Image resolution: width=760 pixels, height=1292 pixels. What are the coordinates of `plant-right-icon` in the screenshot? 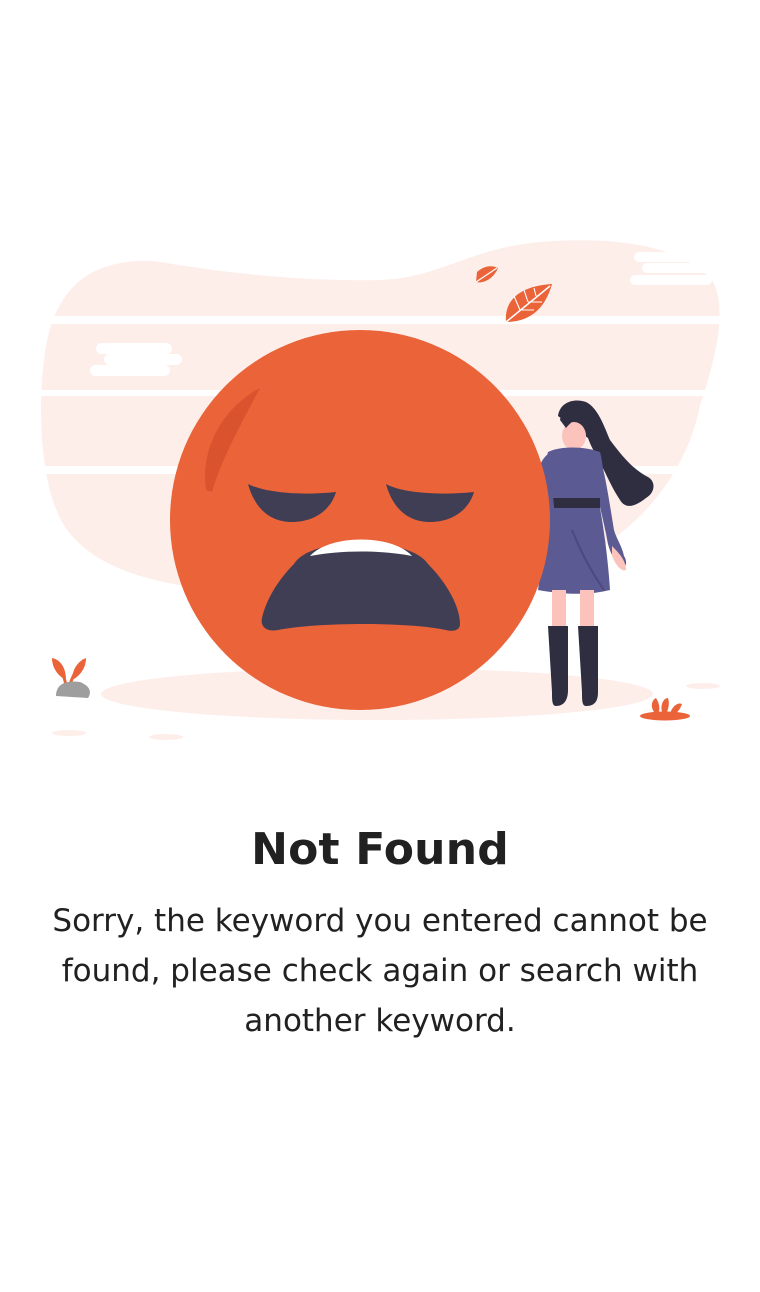 It's located at (665, 709).